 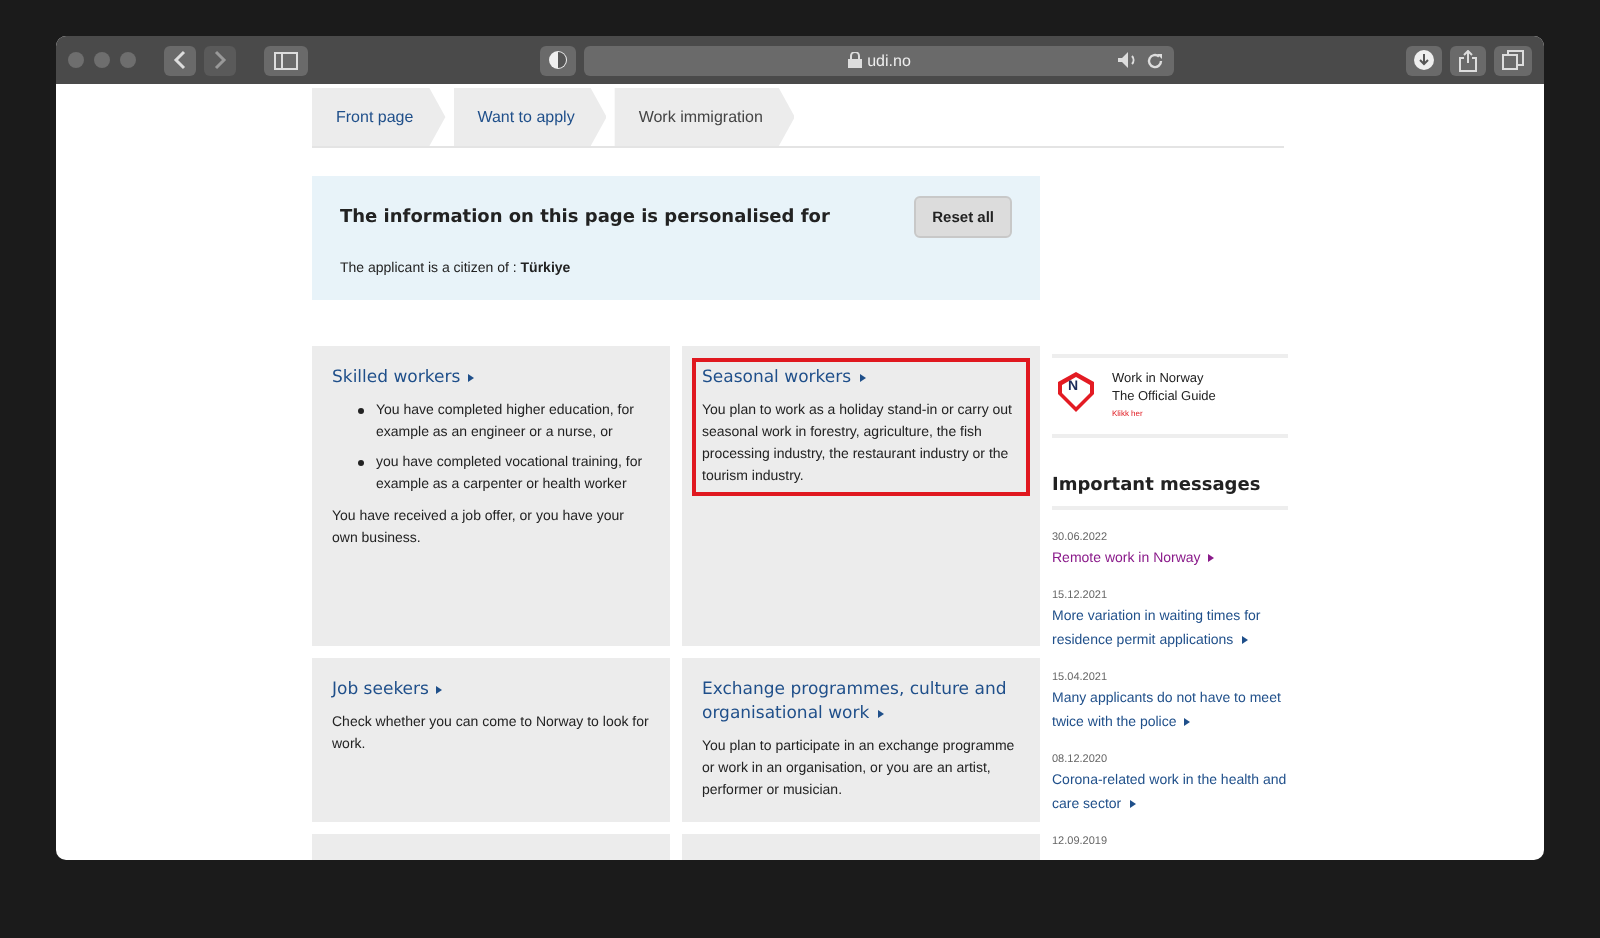 I want to click on address-bar: udi.no, so click(x=879, y=60).